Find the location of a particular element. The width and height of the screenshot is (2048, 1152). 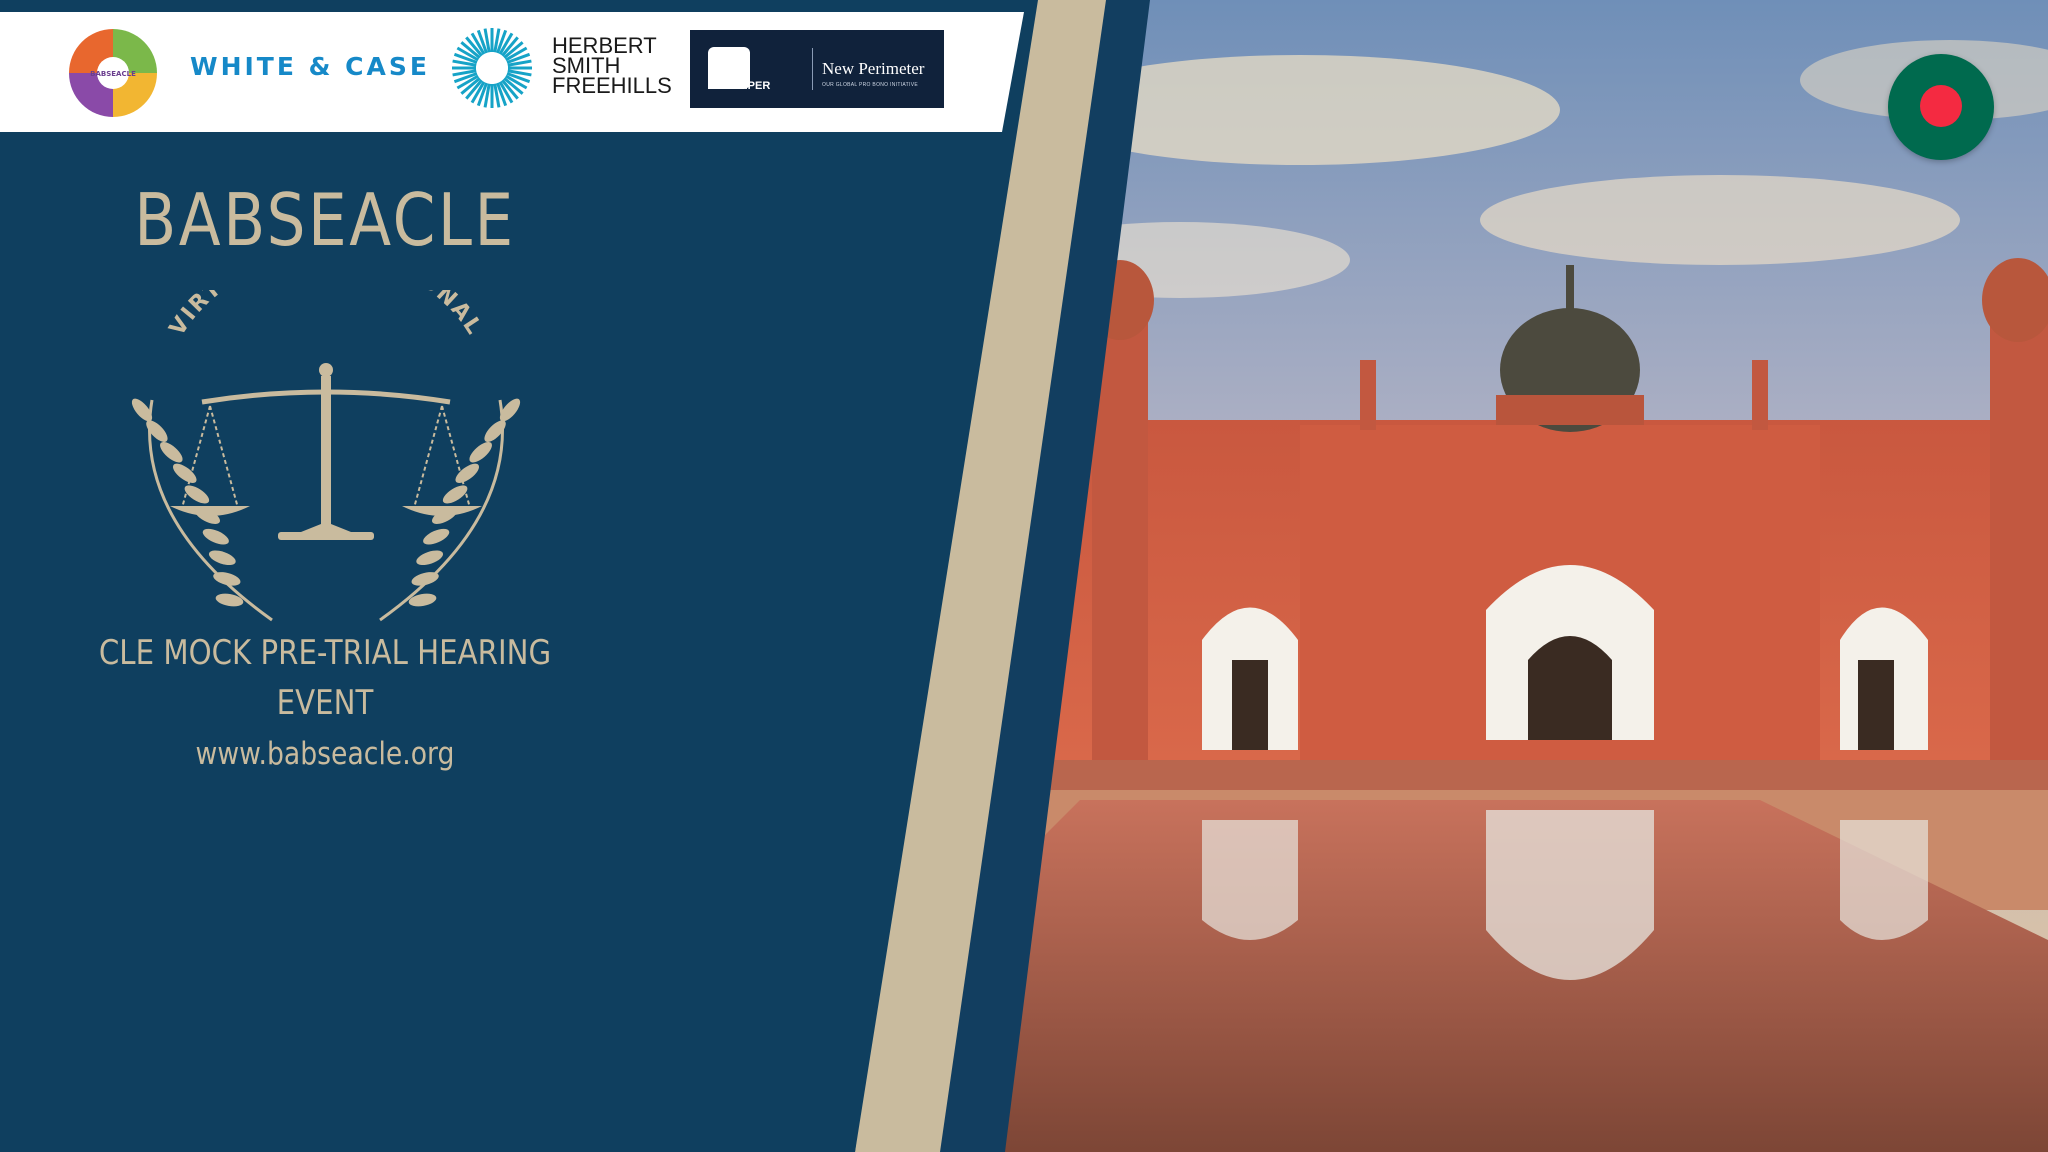

sunburst-icon is located at coordinates (492, 68).